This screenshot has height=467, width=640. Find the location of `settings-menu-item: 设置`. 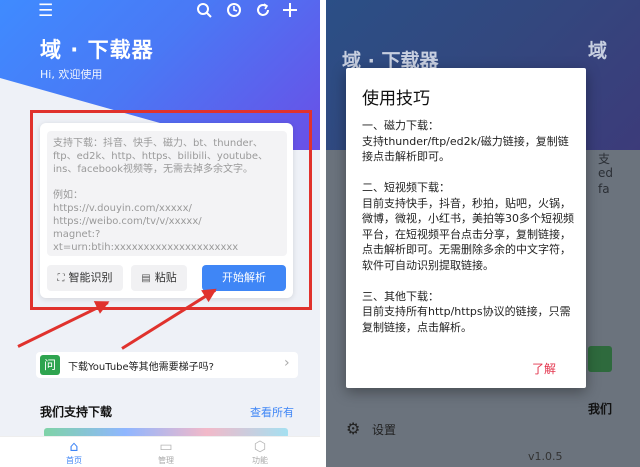

settings-menu-item: 设置 is located at coordinates (384, 429).